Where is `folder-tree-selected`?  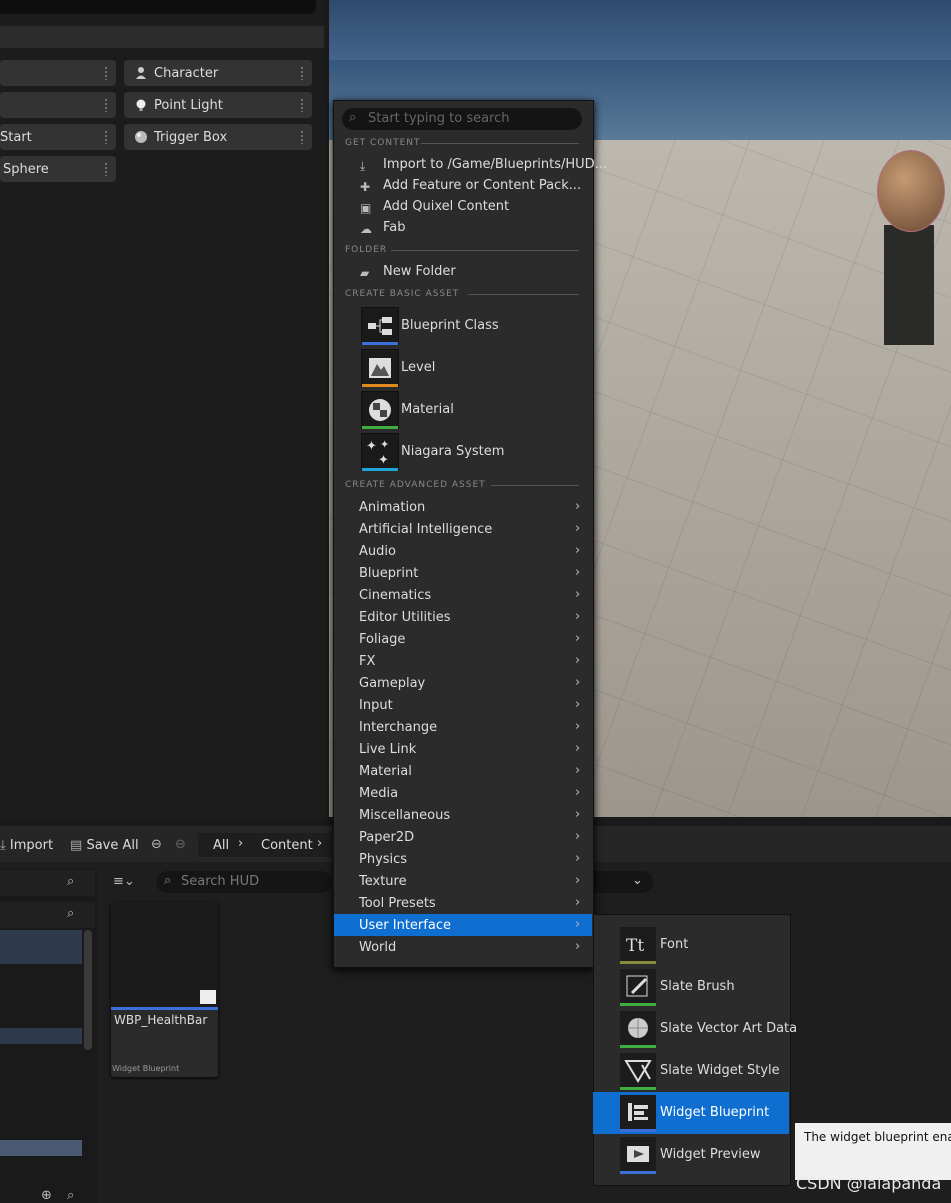
folder-tree-selected is located at coordinates (41, 947).